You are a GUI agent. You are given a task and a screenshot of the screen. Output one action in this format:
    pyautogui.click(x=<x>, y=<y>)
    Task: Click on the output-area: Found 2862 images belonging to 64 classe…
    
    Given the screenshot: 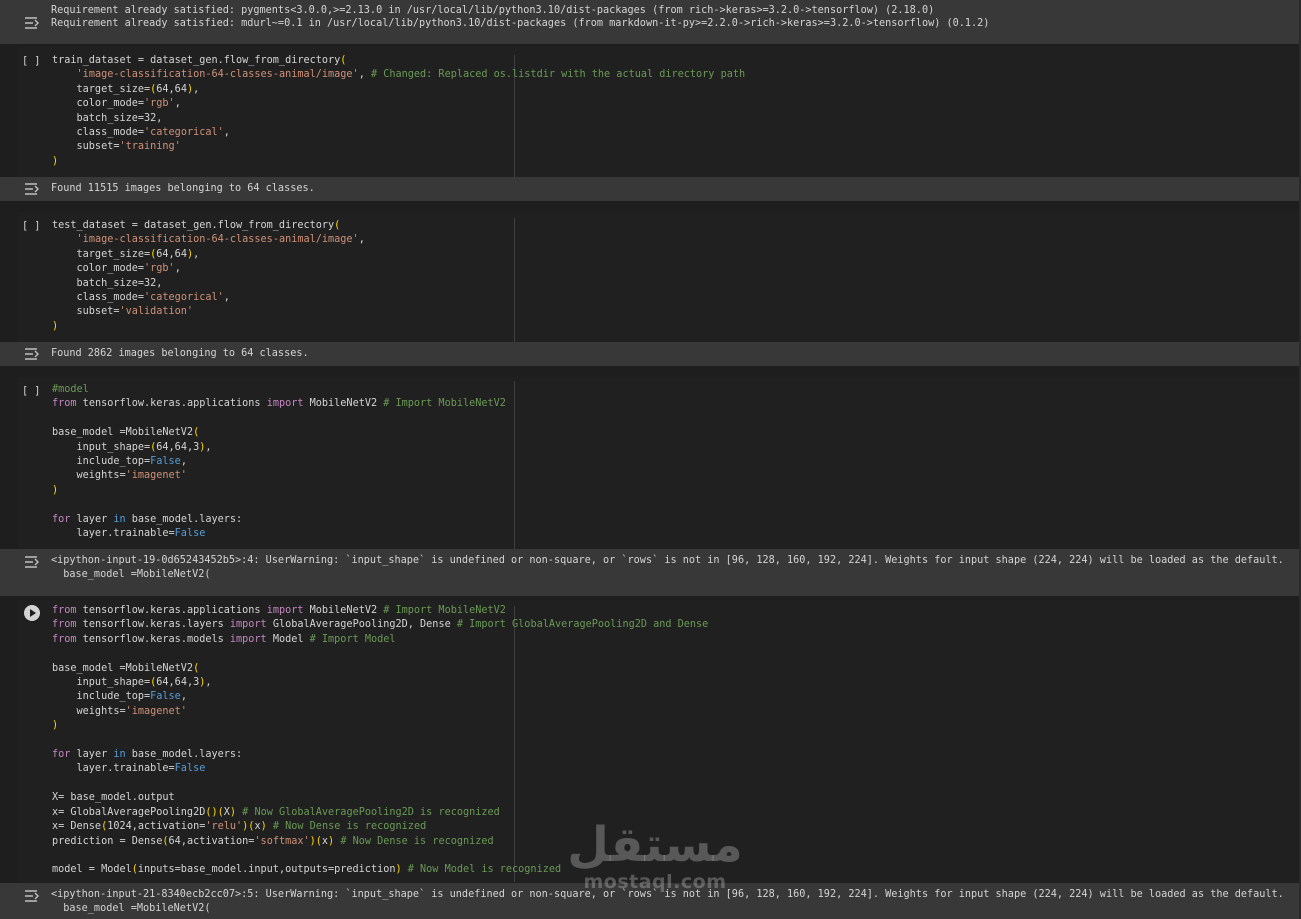 What is the action you would take?
    pyautogui.click(x=650, y=354)
    